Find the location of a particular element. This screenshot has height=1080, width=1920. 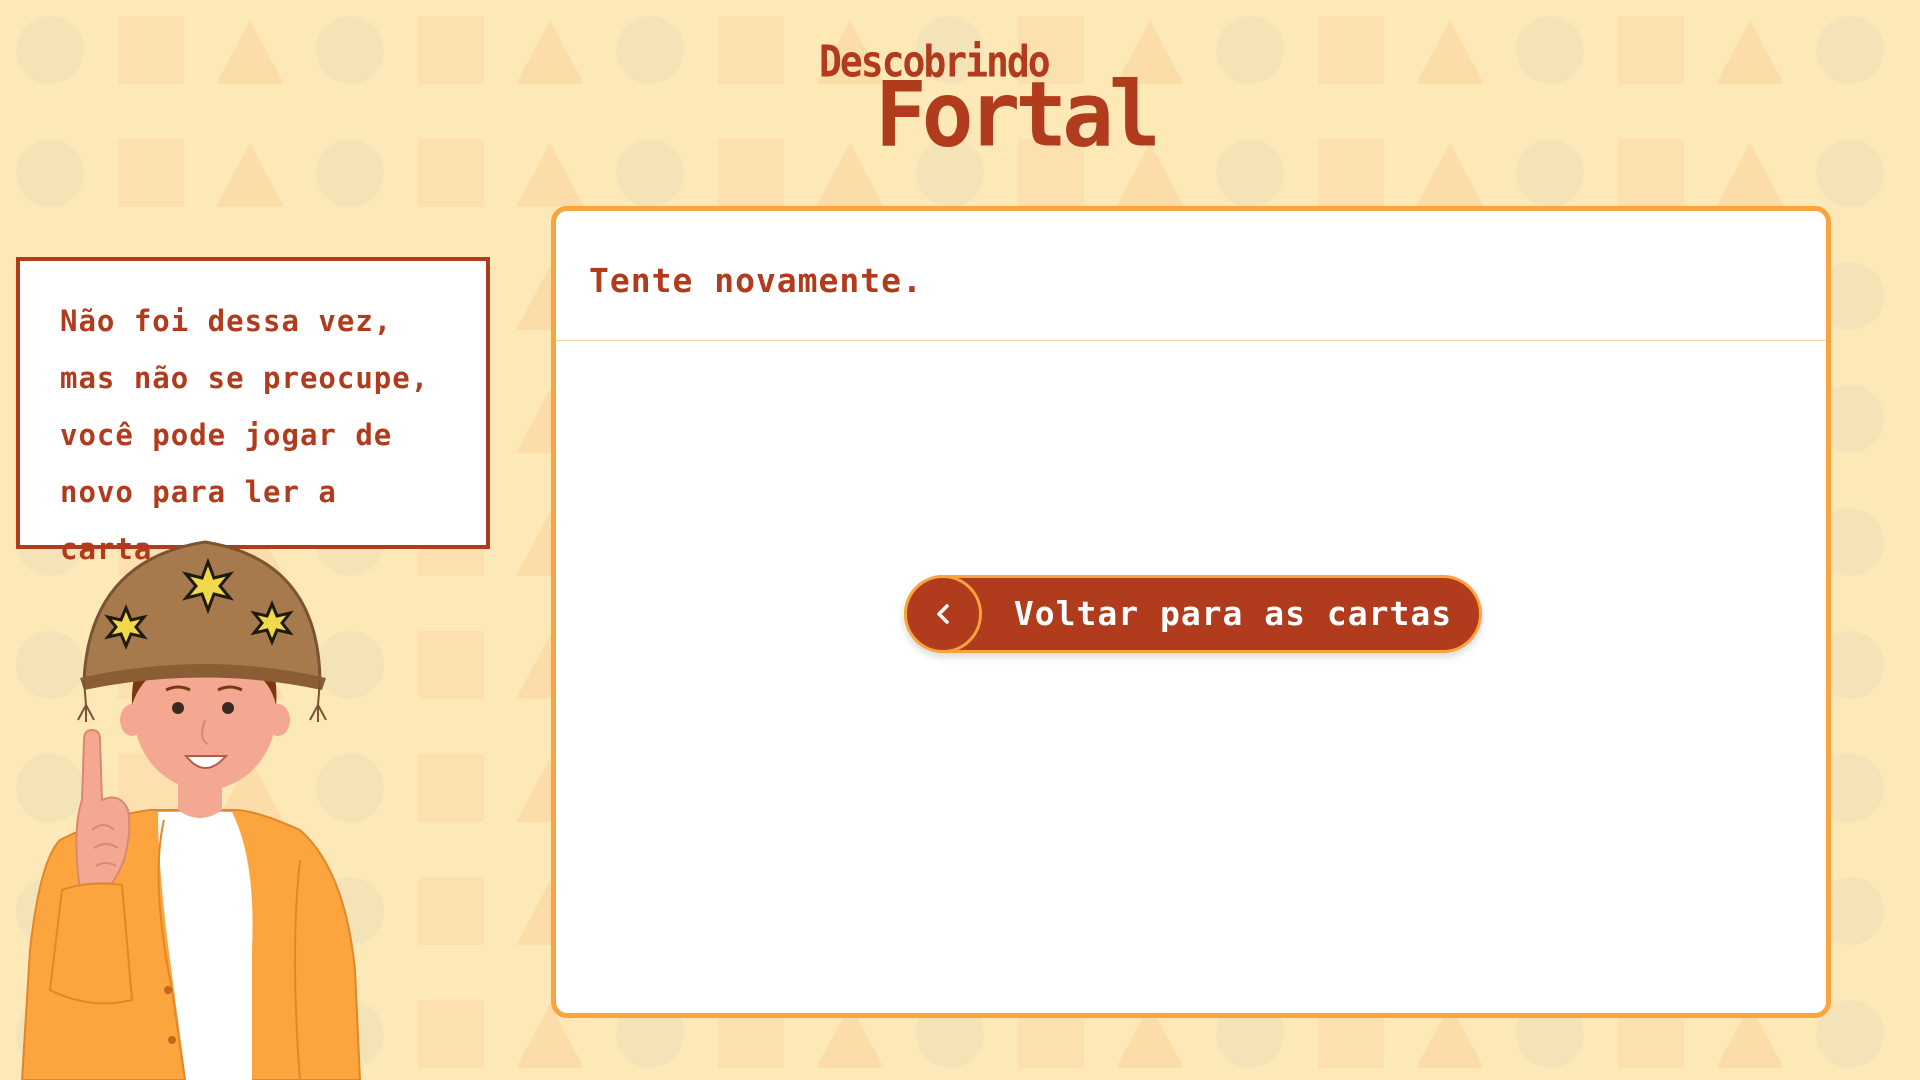

logo-title: Fortal is located at coordinates (1018, 115).